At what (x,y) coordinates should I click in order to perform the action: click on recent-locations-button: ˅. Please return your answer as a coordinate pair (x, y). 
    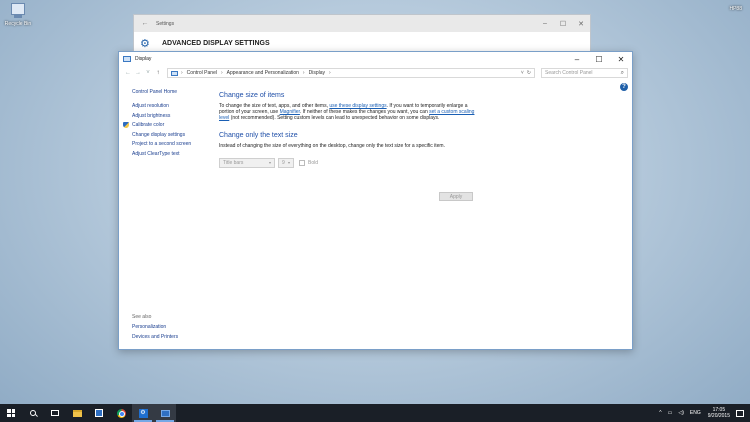
    Looking at the image, I should click on (148, 73).